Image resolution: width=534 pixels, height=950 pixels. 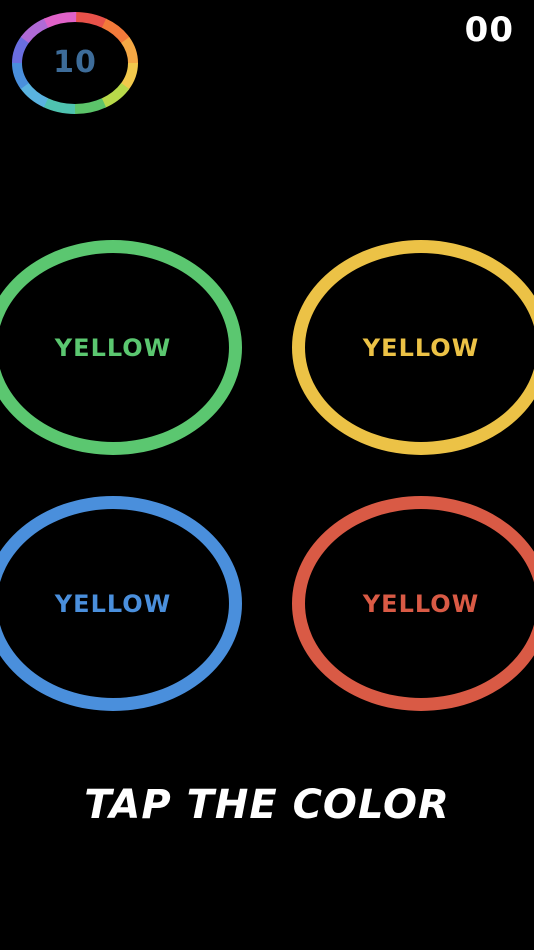 I want to click on color-ring-red: YELLOW, so click(x=413, y=603).